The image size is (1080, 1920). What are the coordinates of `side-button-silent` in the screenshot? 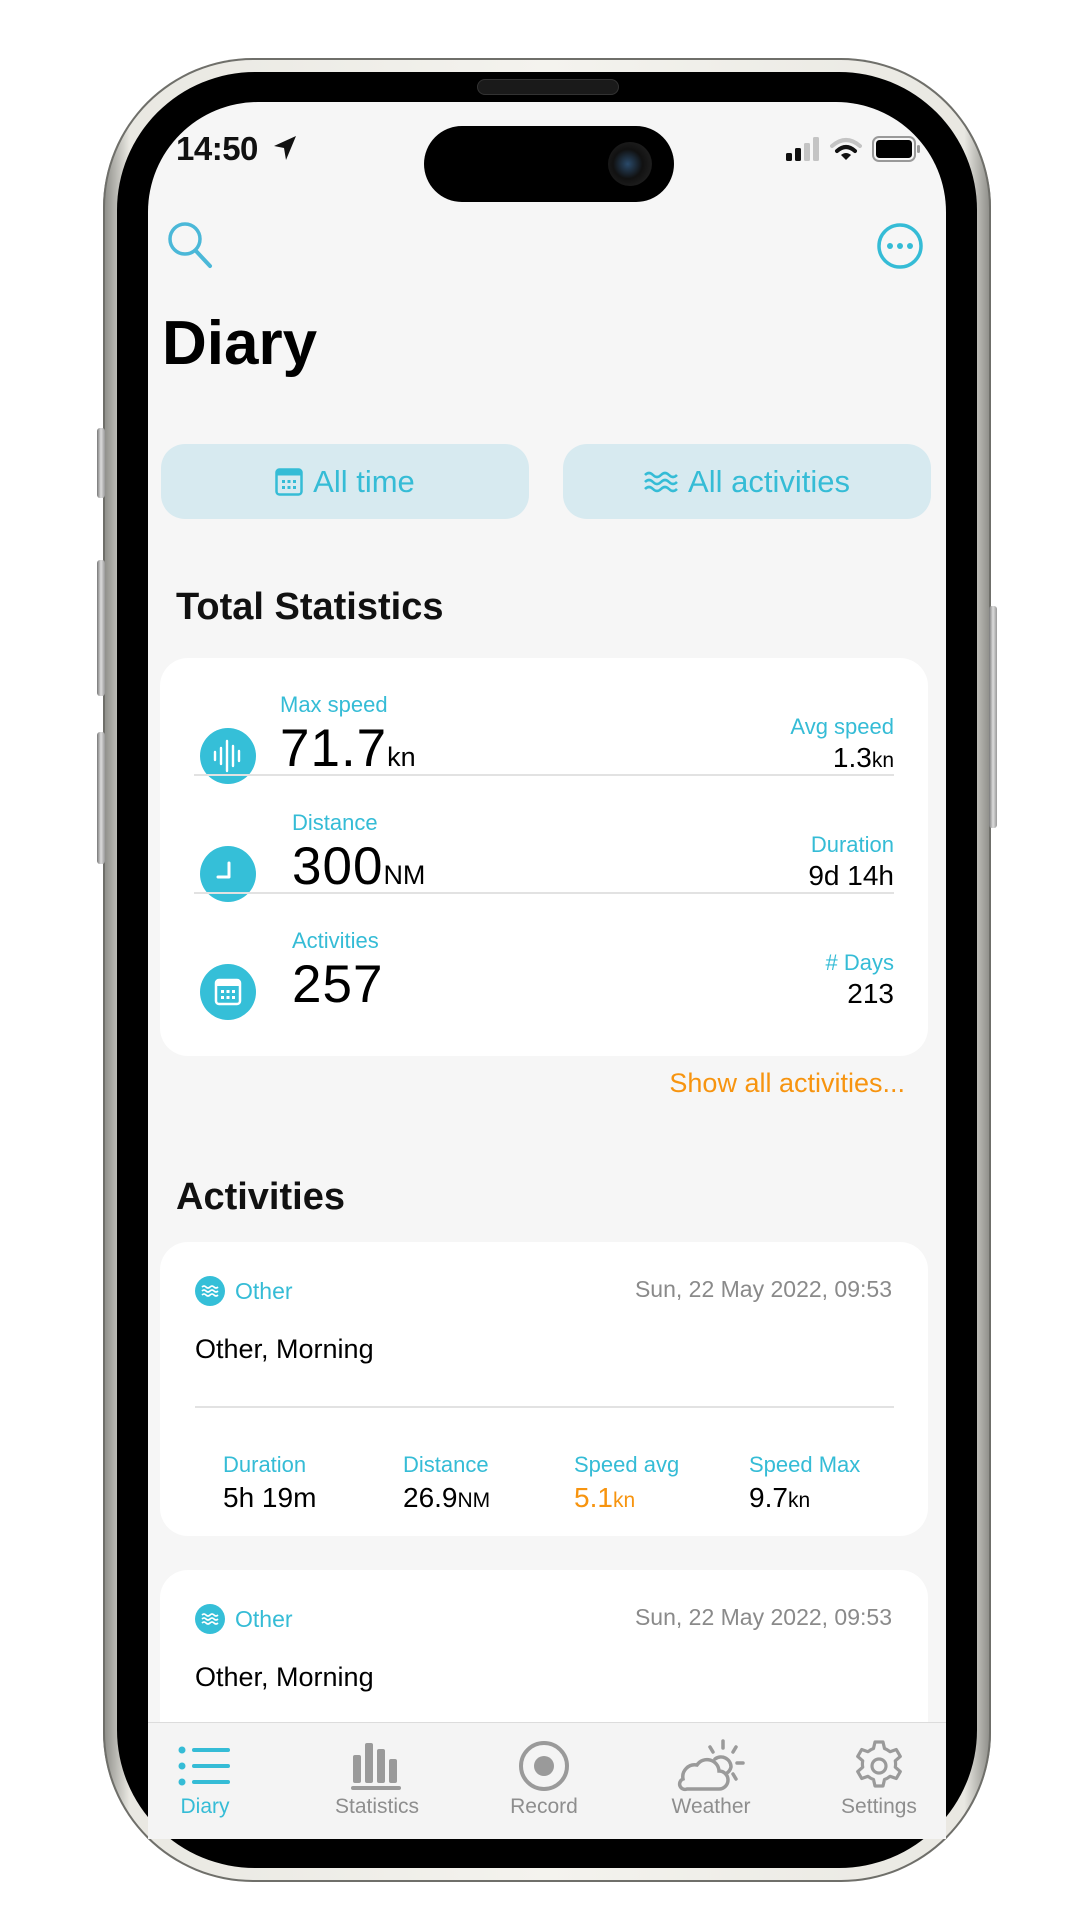 It's located at (101, 463).